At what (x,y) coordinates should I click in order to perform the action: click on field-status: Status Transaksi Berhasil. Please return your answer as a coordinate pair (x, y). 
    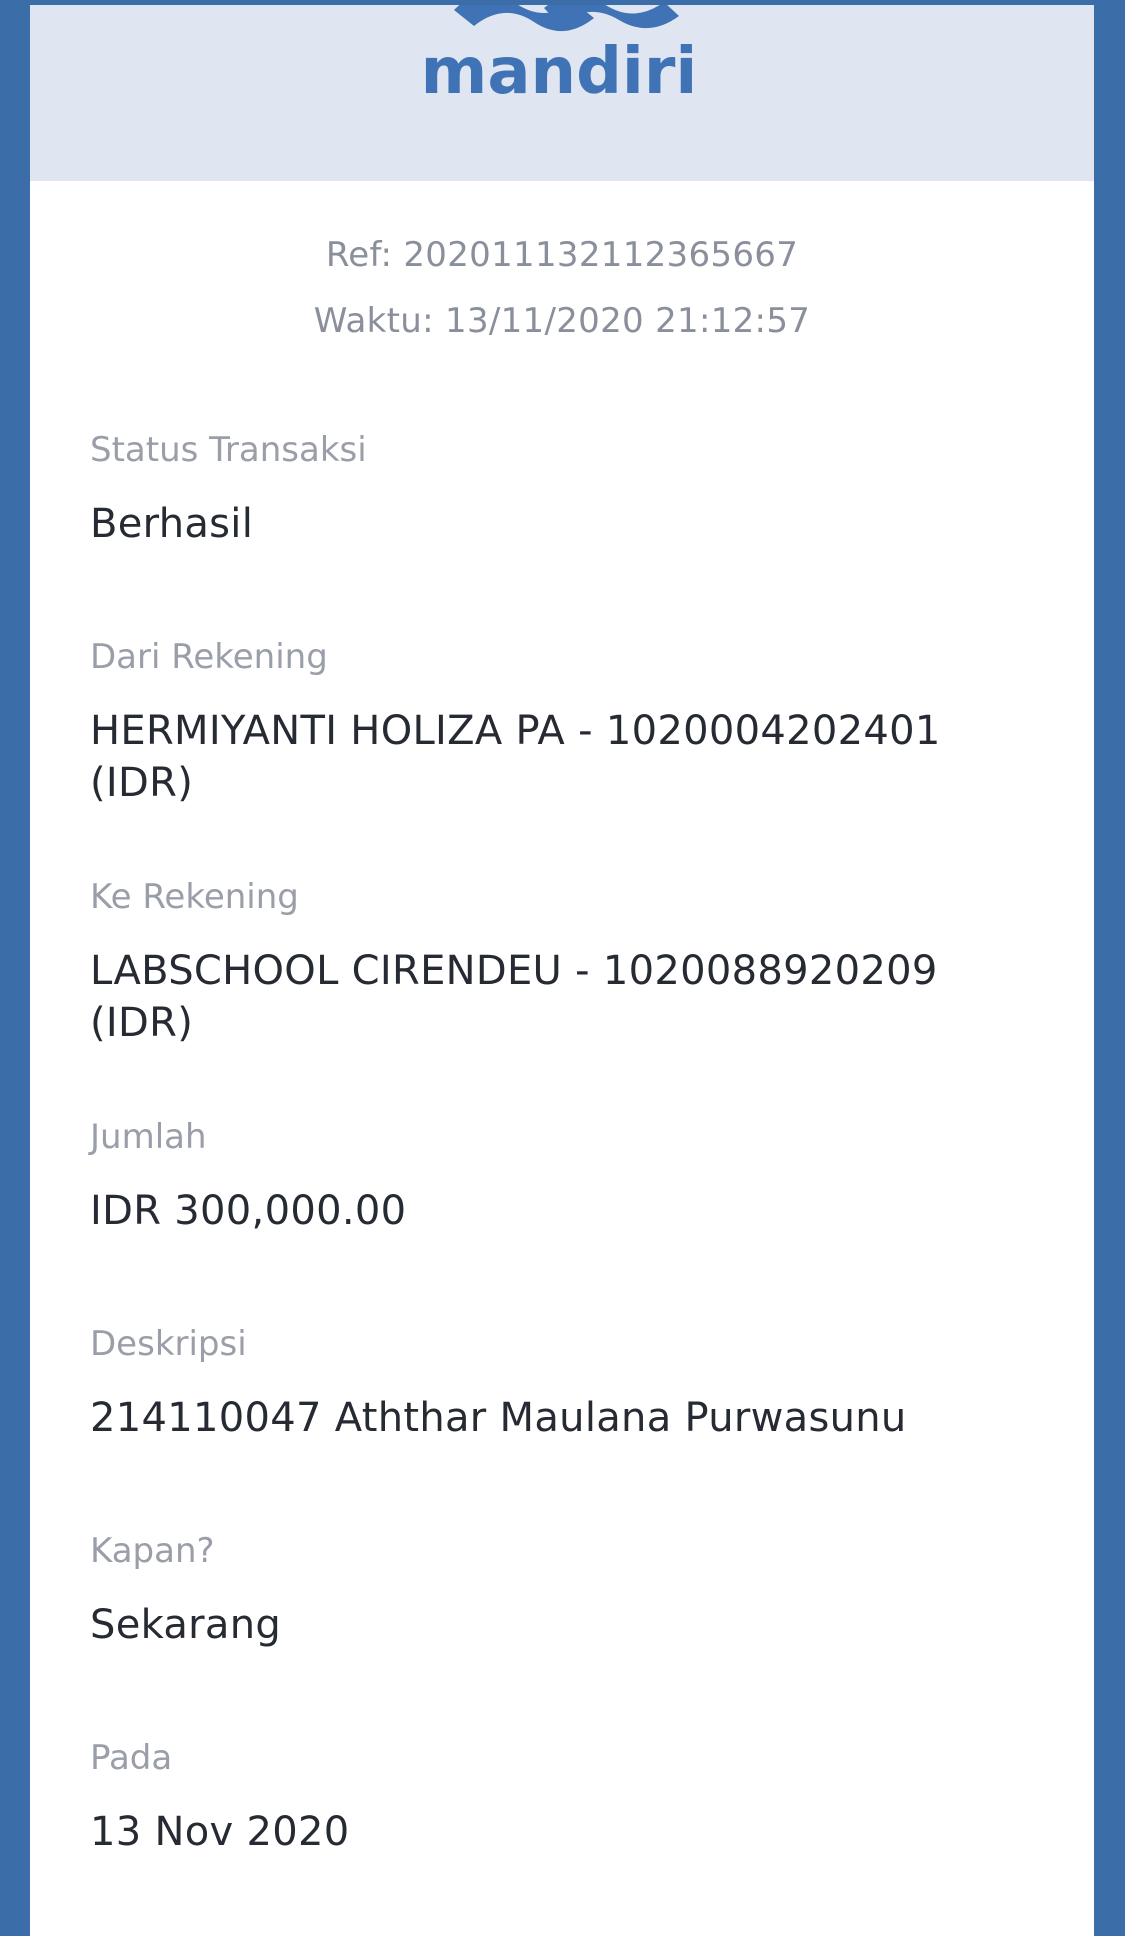
    Looking at the image, I should click on (570, 489).